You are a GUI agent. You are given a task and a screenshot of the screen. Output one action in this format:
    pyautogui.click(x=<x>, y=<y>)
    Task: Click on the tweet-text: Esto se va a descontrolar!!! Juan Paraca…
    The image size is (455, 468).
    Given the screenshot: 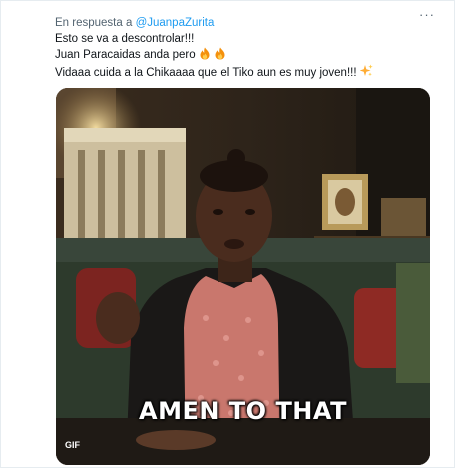 What is the action you would take?
    pyautogui.click(x=245, y=57)
    